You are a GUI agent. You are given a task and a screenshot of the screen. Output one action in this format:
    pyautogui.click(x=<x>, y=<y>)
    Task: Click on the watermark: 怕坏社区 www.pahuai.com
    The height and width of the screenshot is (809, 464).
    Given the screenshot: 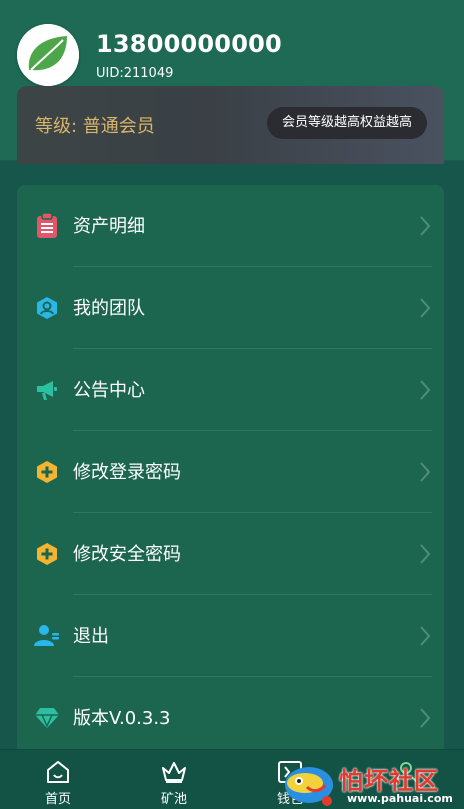 What is the action you would take?
    pyautogui.click(x=370, y=783)
    